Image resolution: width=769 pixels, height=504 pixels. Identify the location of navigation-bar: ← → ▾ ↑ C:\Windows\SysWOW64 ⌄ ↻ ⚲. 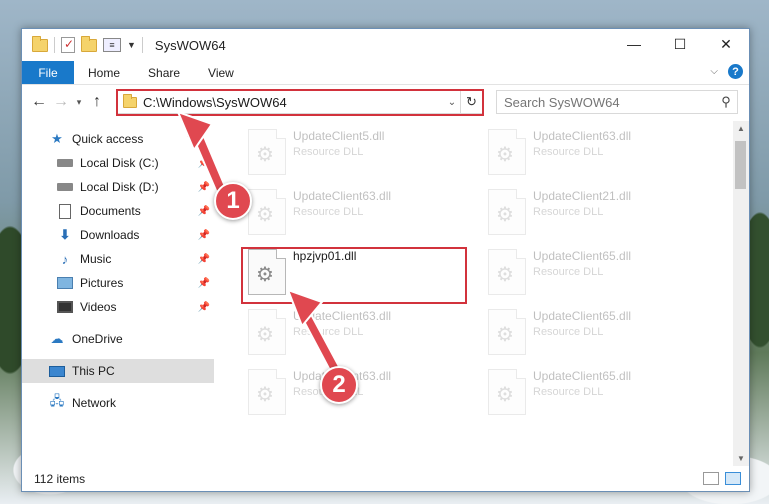
(385, 102).